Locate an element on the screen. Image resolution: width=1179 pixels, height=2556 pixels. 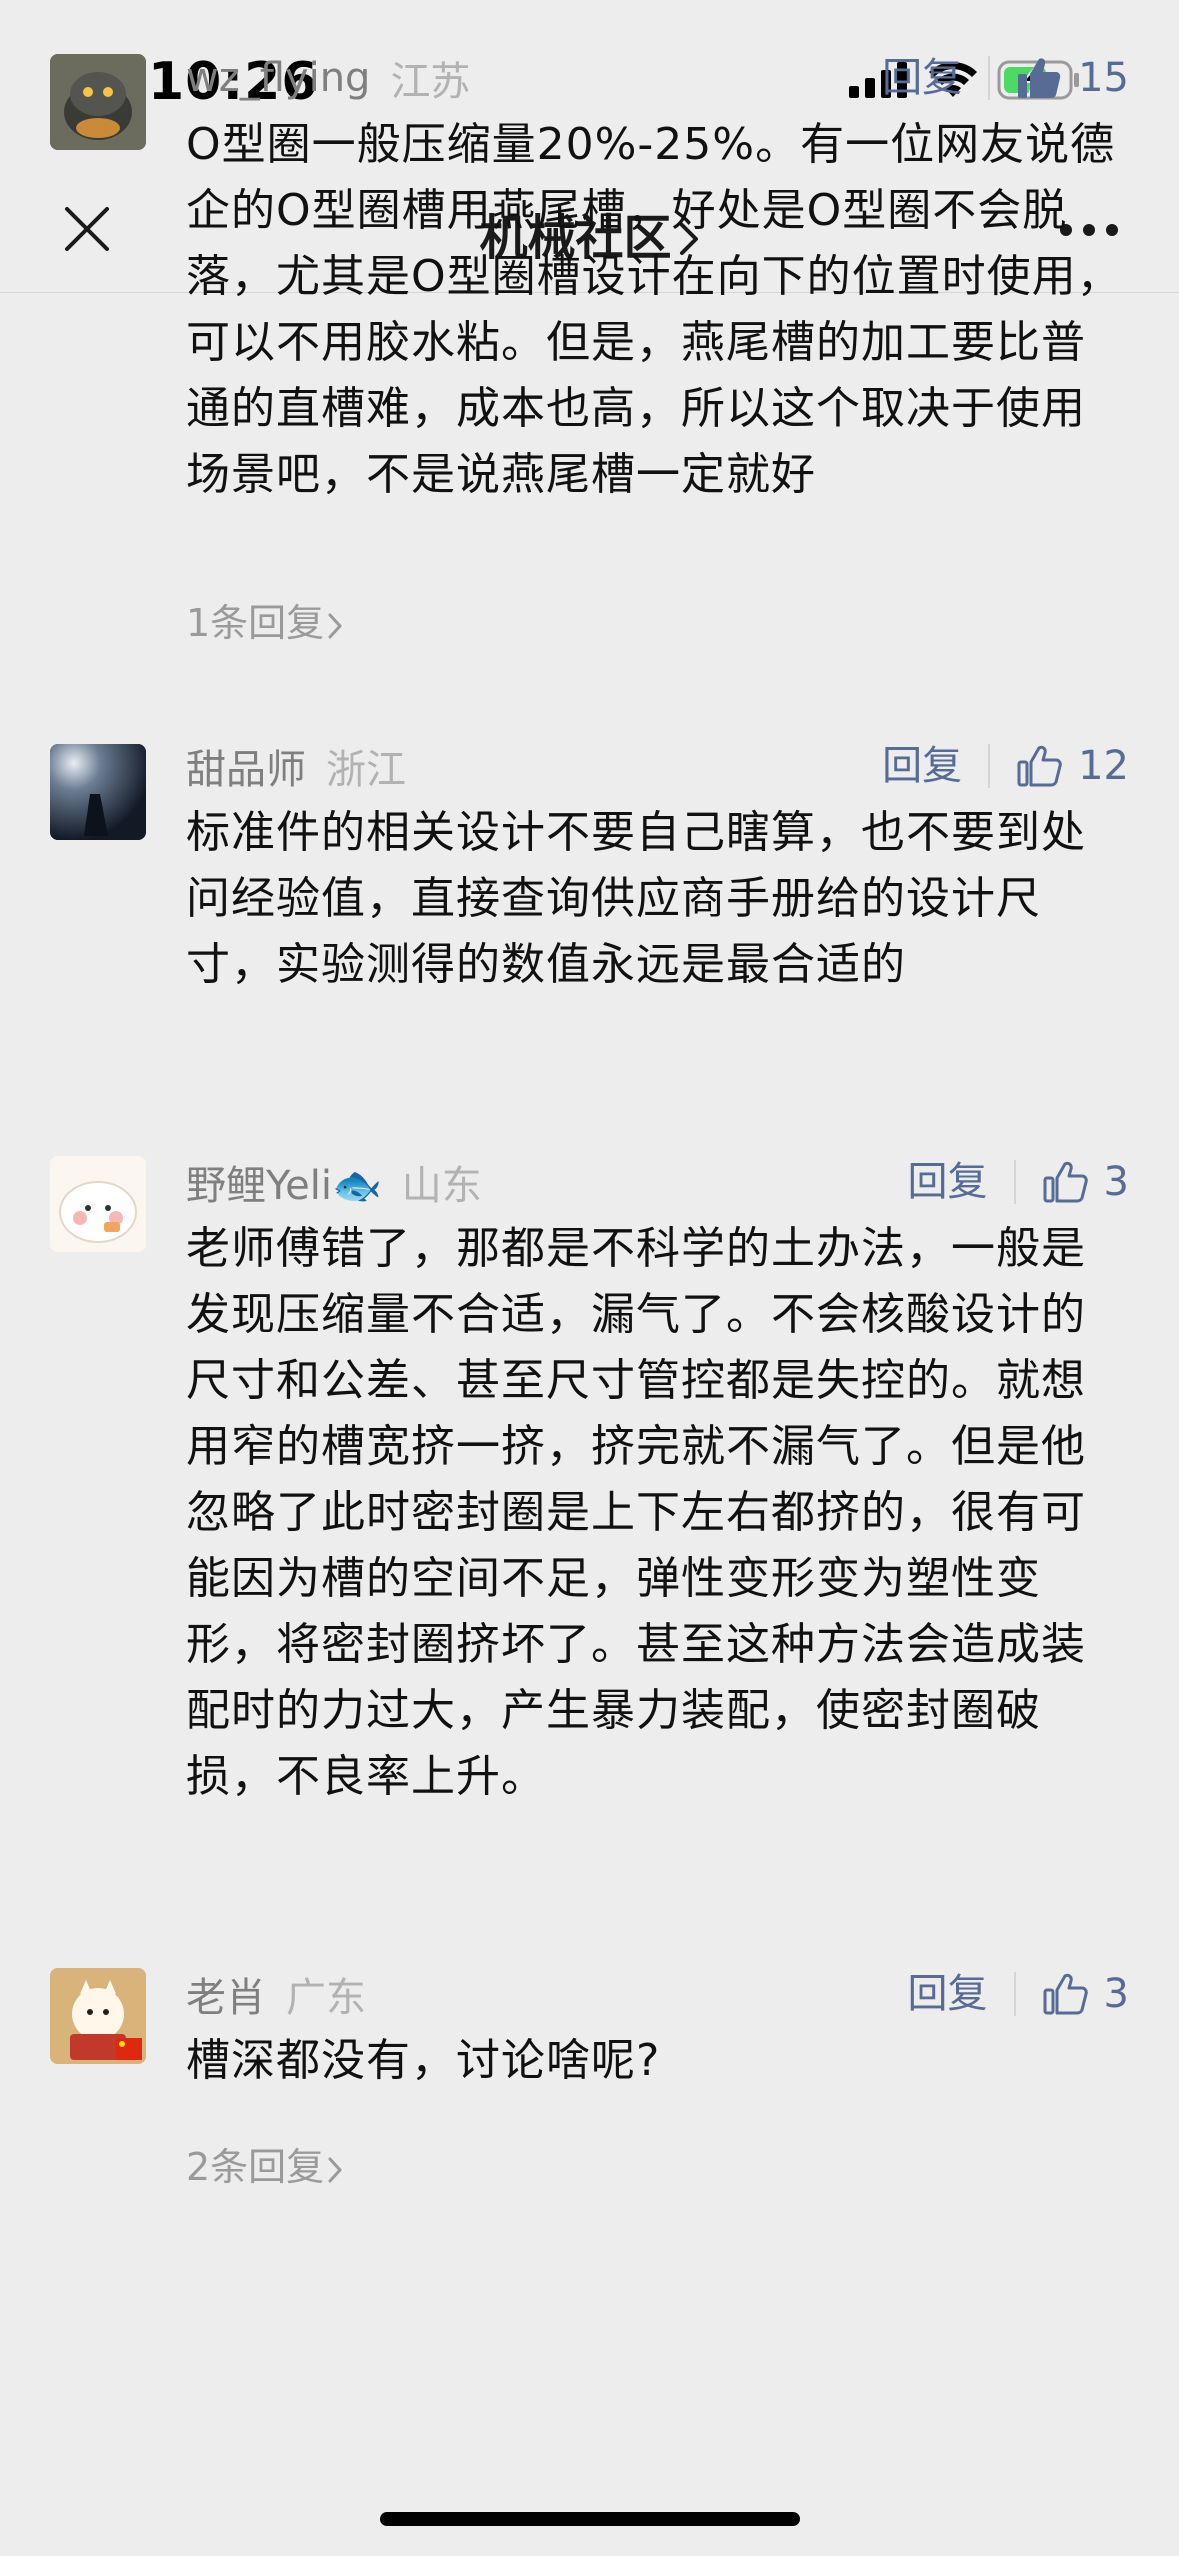
comment-header: 野鲤Yeli🐟 山东 回复 3 is located at coordinates (657, 1182).